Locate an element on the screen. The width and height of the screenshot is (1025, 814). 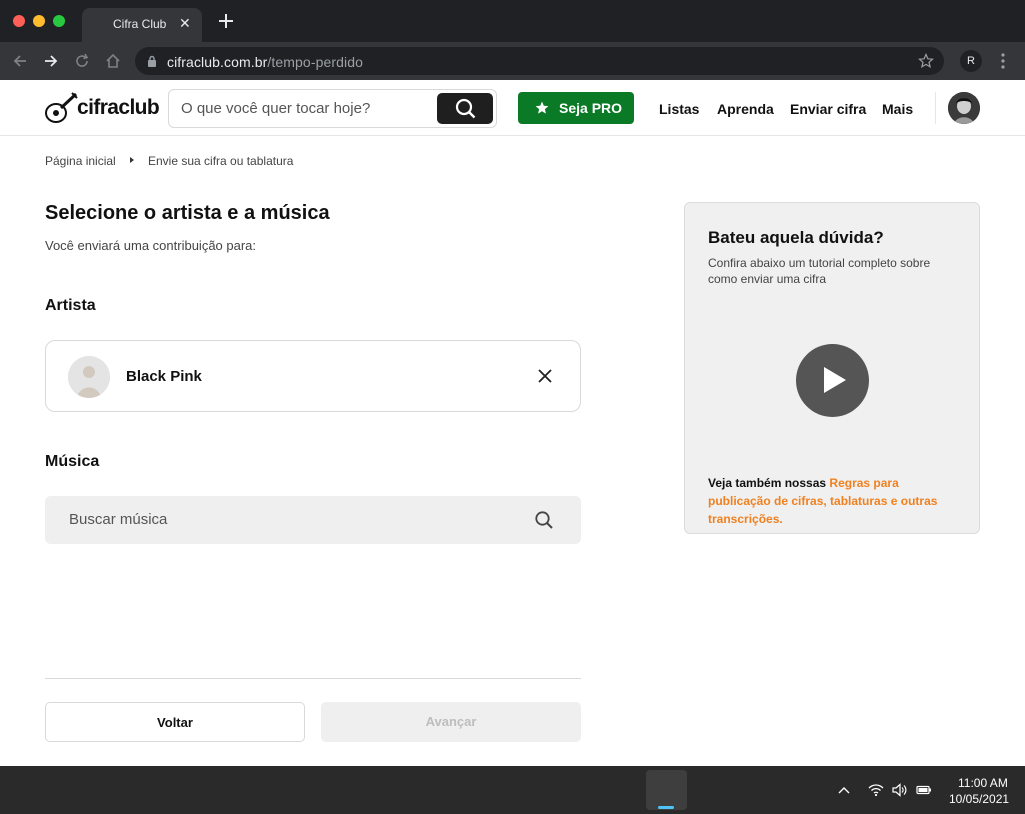
header-divider is located at coordinates (935, 108).